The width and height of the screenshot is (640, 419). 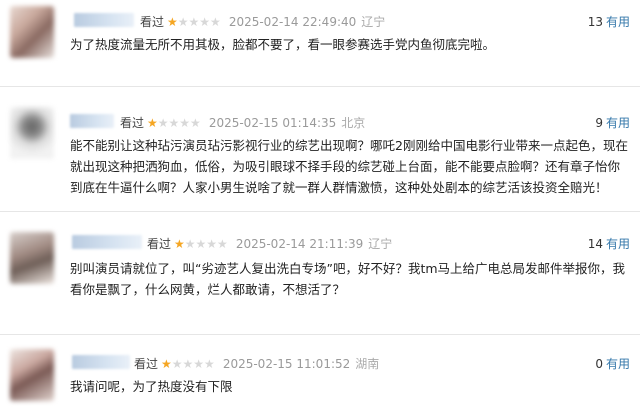 What do you see at coordinates (292, 22) in the screenshot?
I see `review-date: 2025-02-14 22:49:40` at bounding box center [292, 22].